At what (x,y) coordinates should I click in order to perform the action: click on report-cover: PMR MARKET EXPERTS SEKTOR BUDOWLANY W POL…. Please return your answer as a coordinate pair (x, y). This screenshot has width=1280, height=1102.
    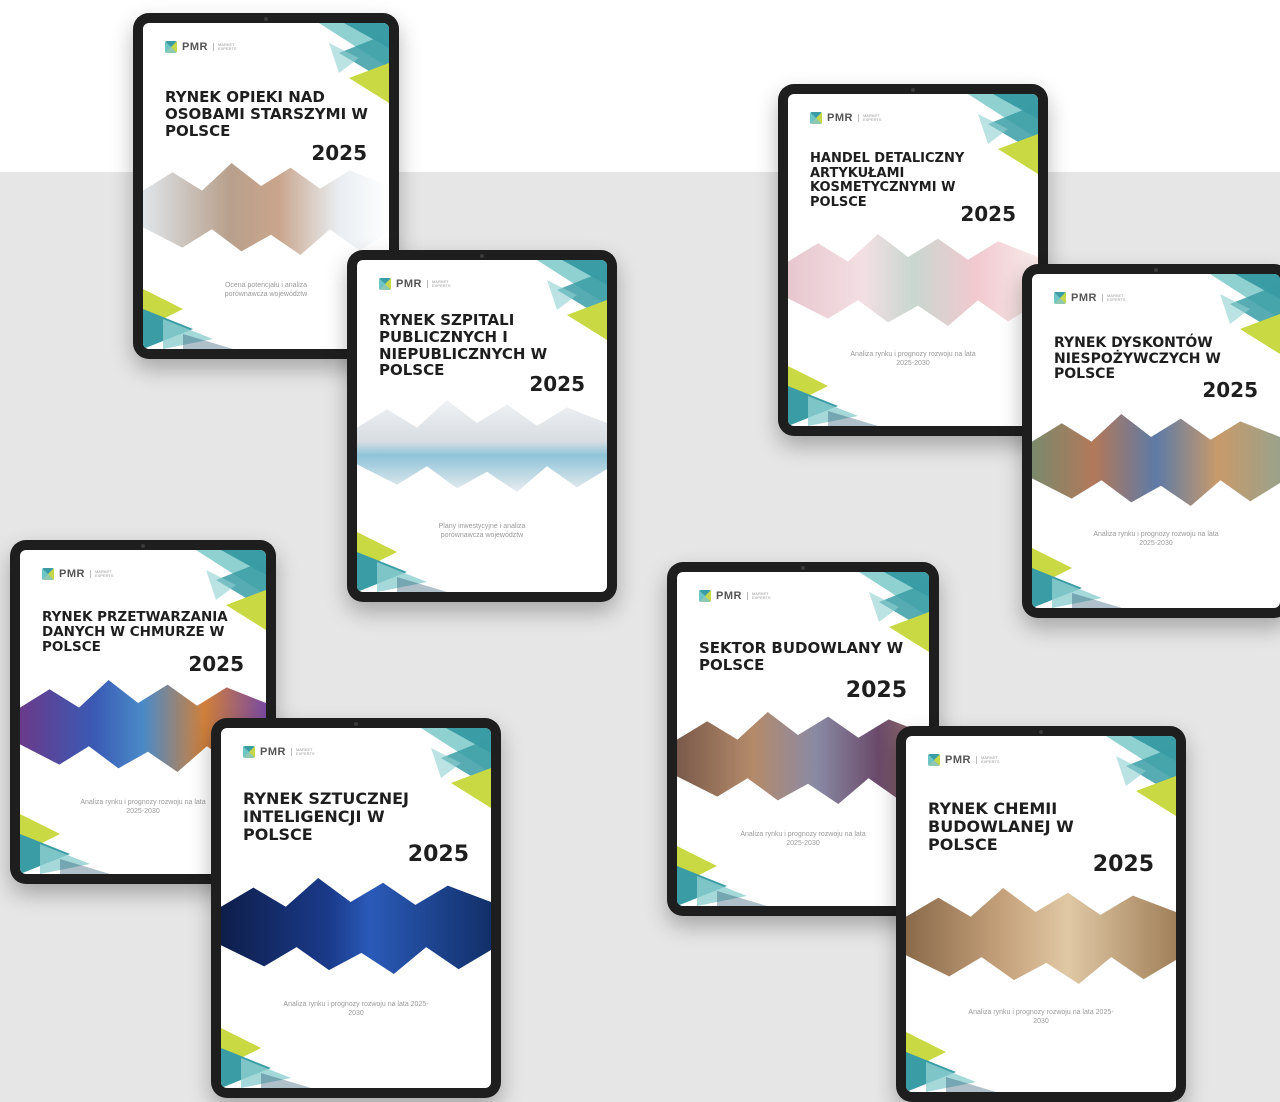
    Looking at the image, I should click on (803, 739).